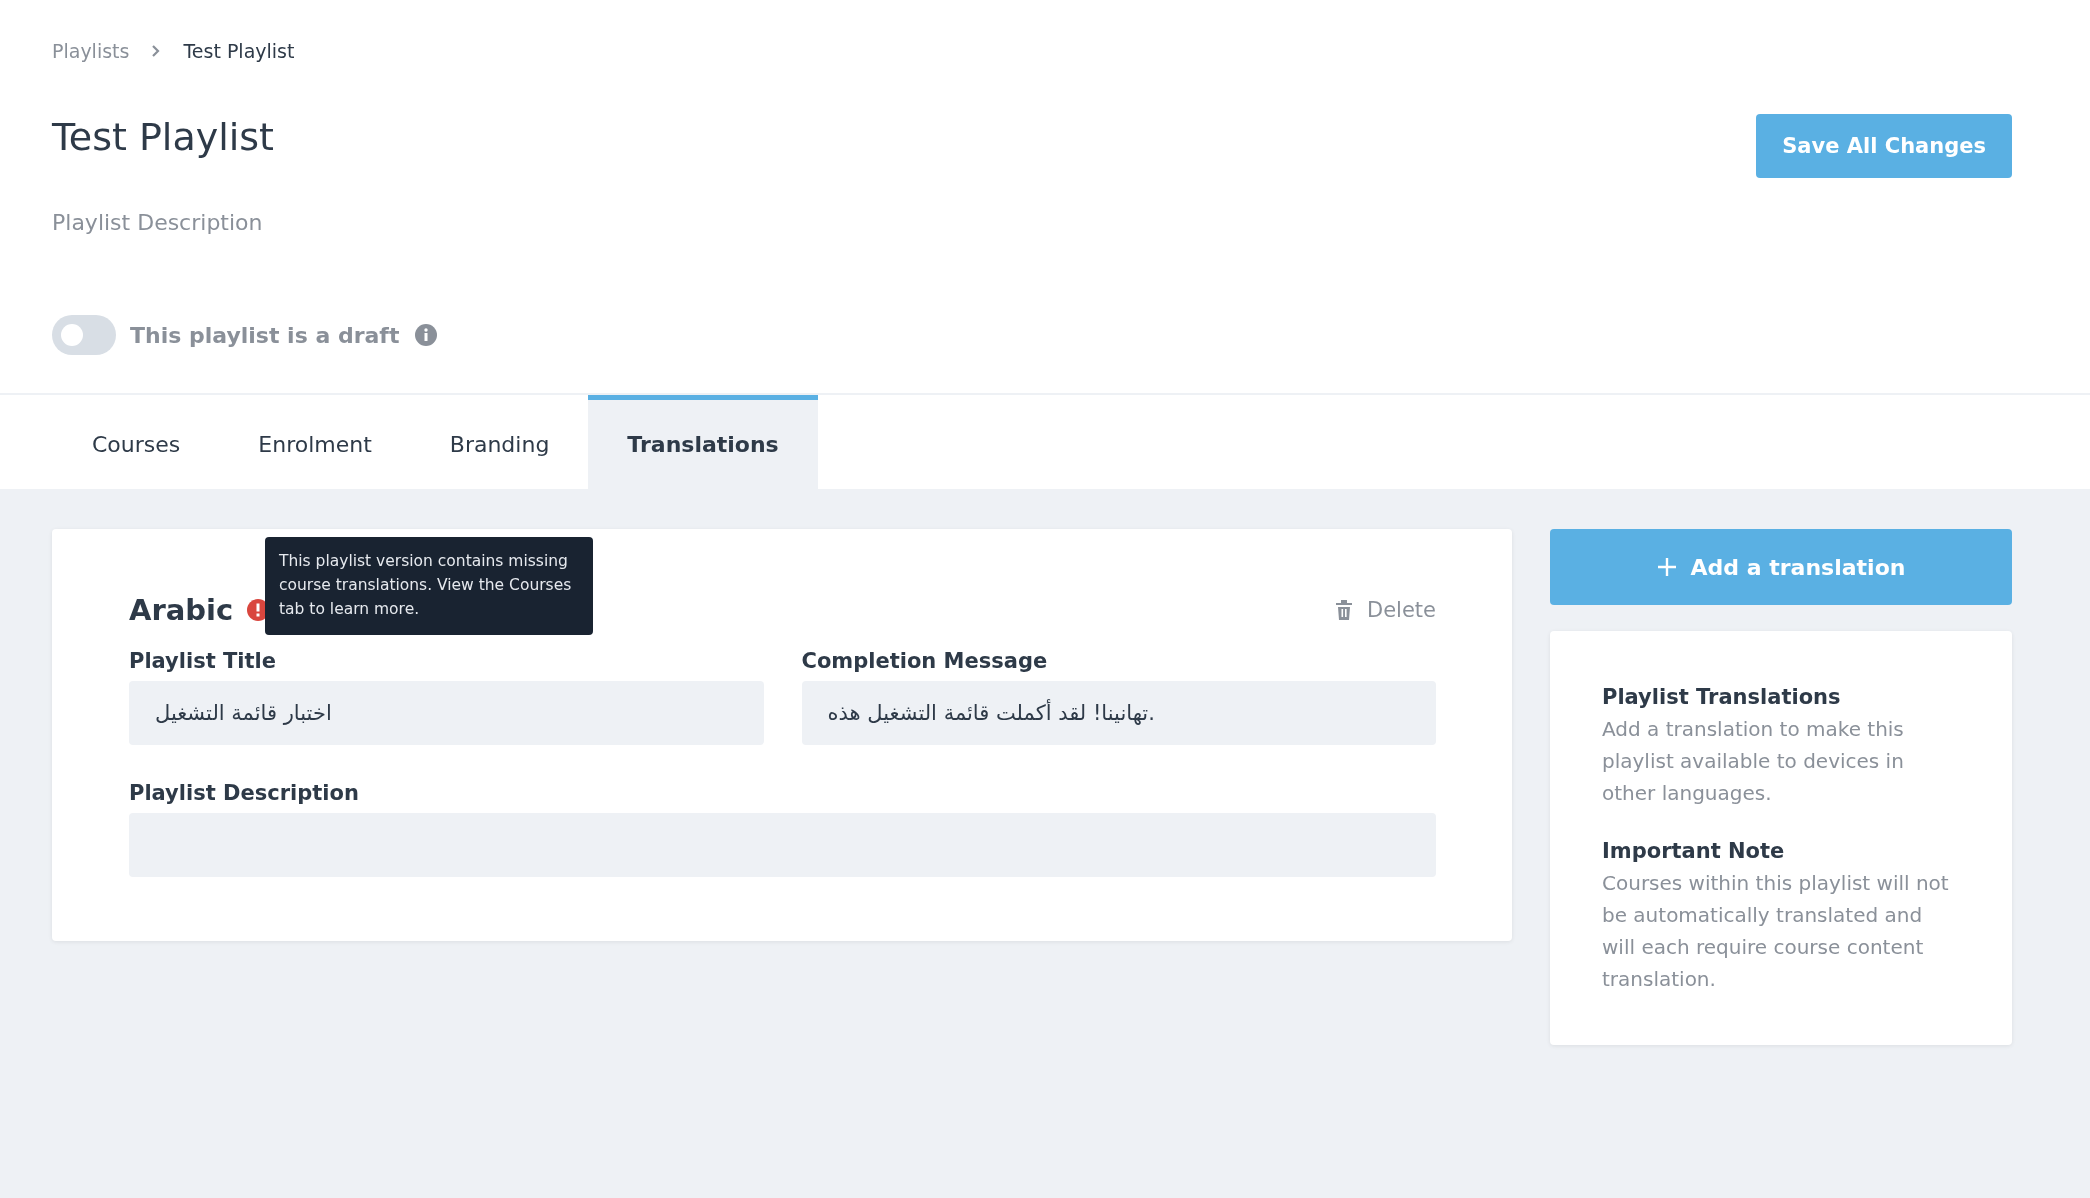 This screenshot has height=1198, width=2090. Describe the element at coordinates (136, 442) in the screenshot. I see `tab: Courses` at that location.